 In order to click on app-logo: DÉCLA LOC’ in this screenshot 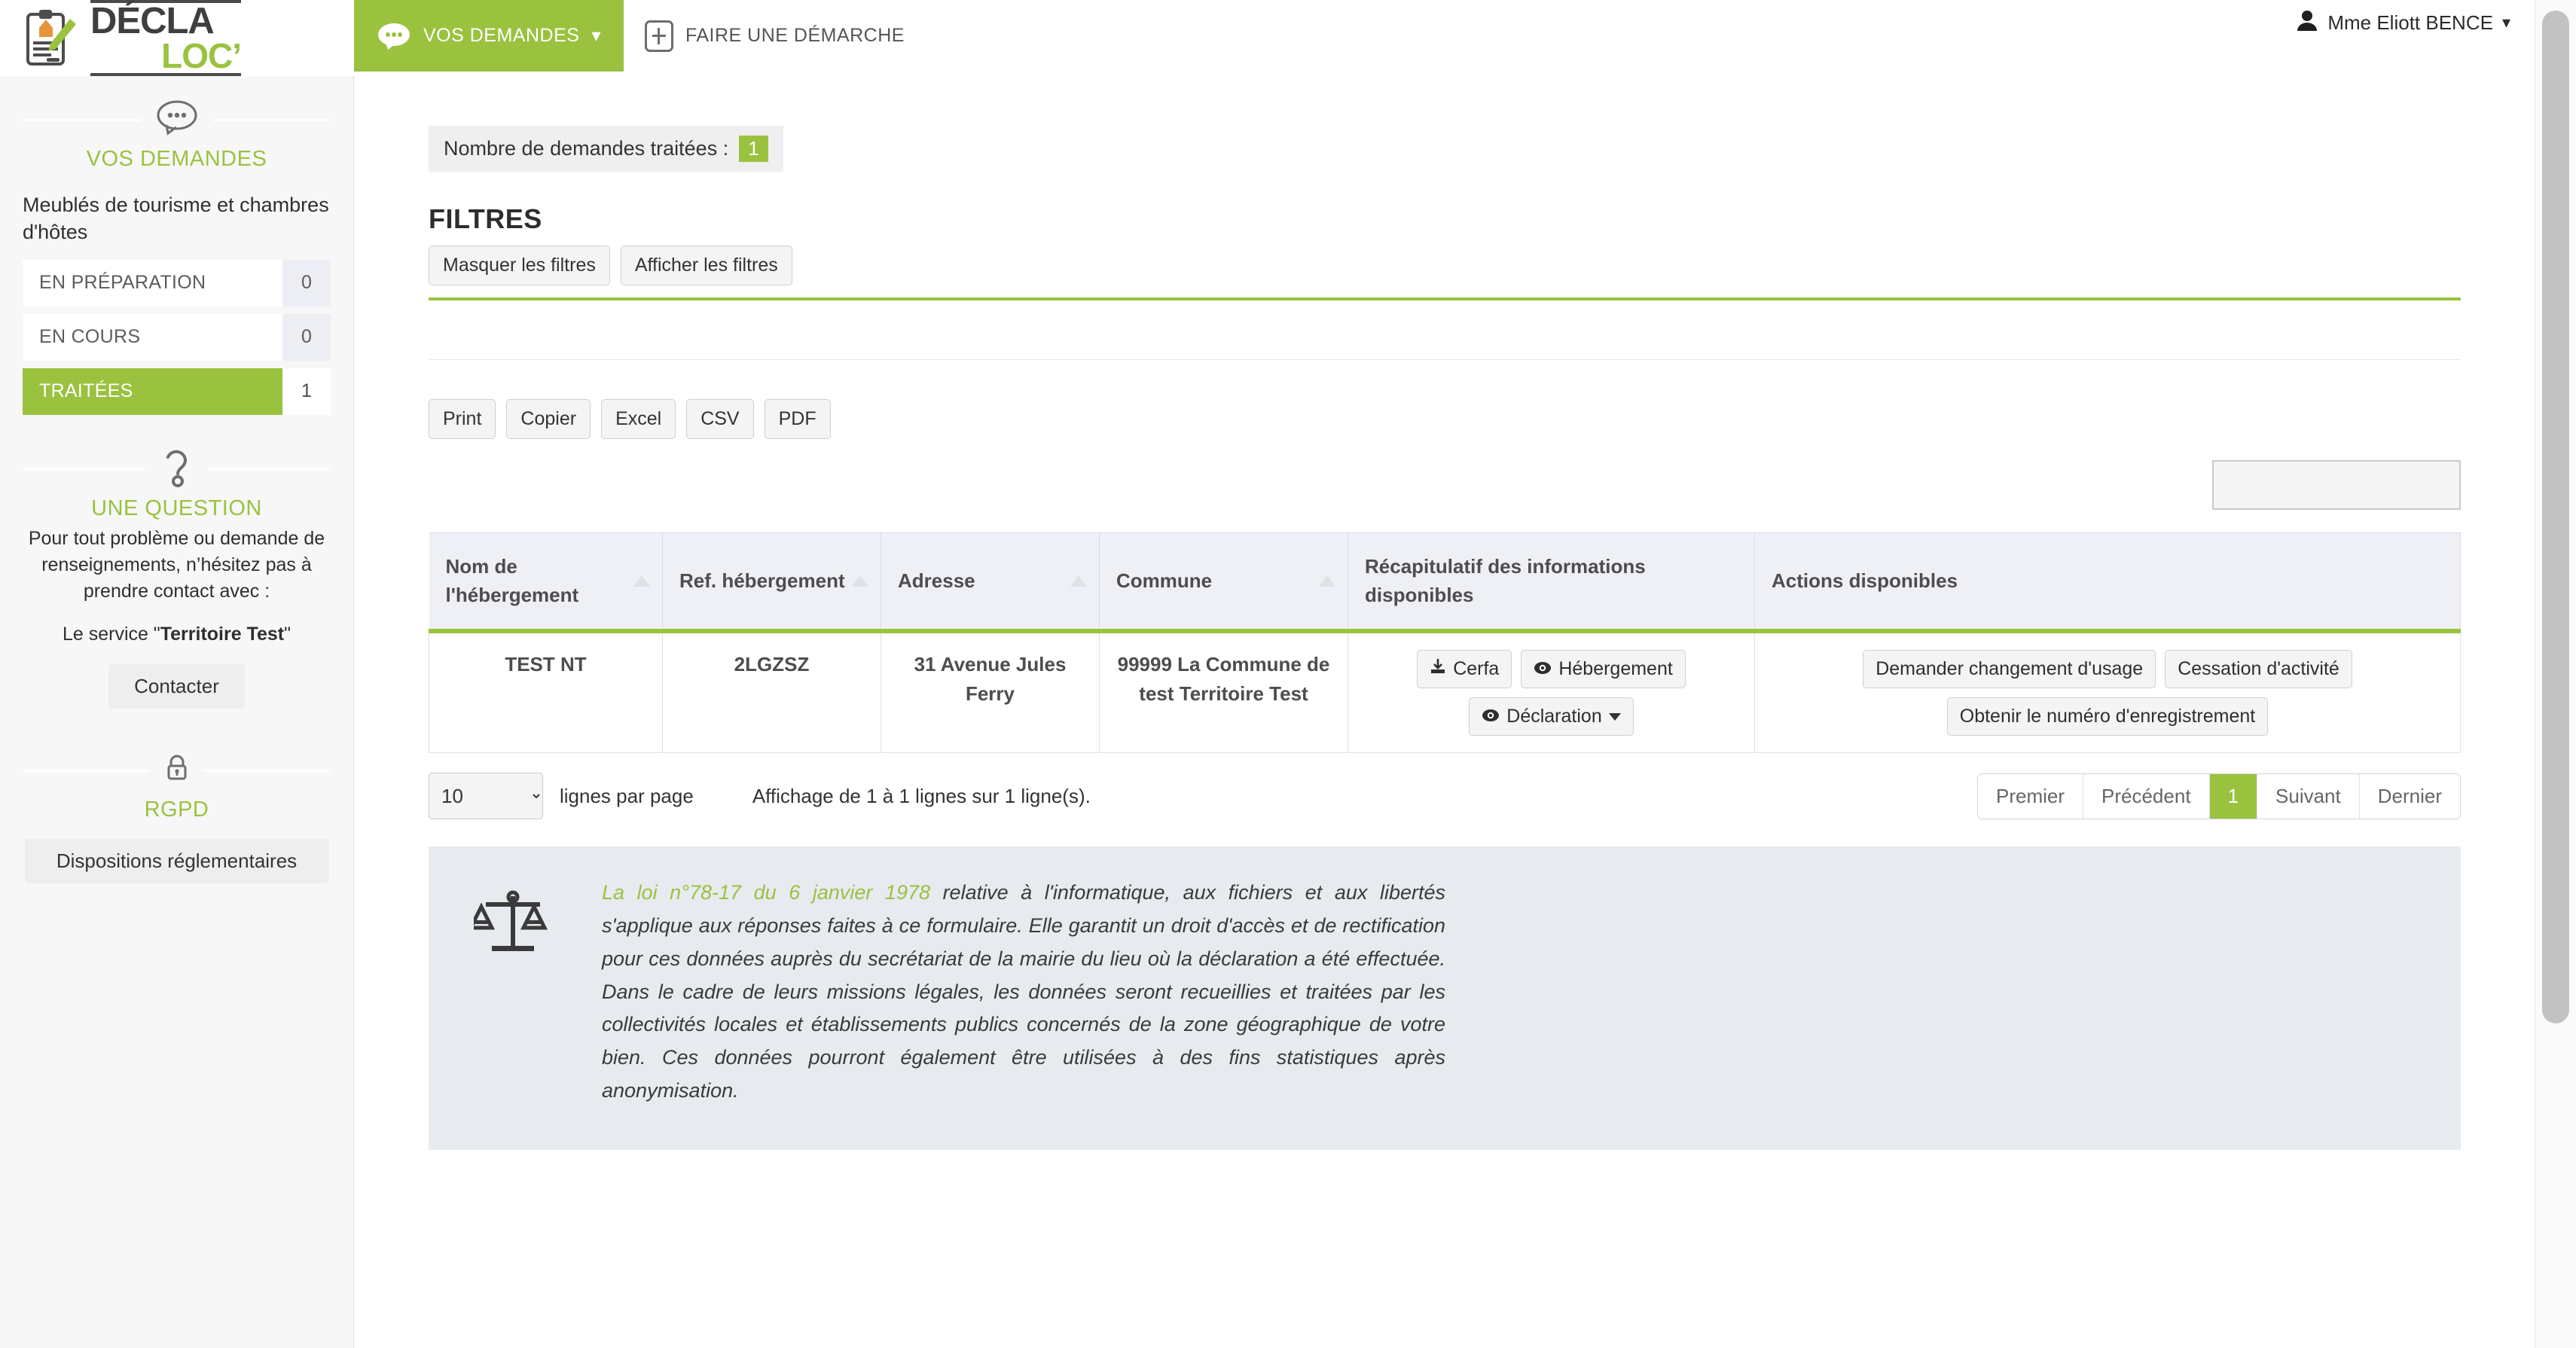, I will do `click(177, 39)`.